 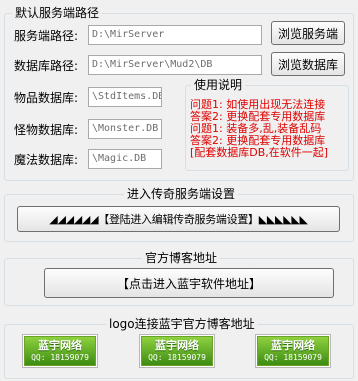 What do you see at coordinates (181, 258) in the screenshot?
I see `blog-section-title: 官方博客地址` at bounding box center [181, 258].